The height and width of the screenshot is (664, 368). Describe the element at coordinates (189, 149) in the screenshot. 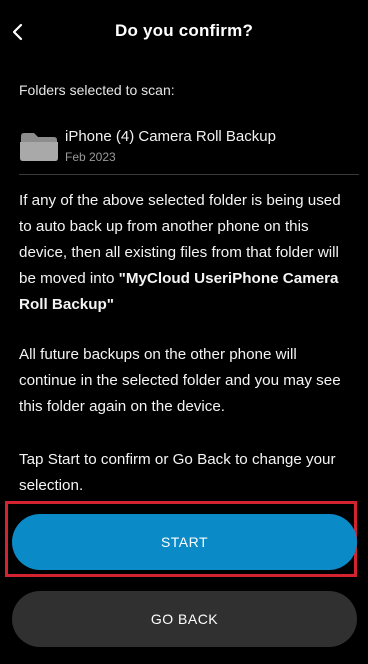

I see `folder-list-item: iPhone (4) Camera Roll Backup Feb 2023` at that location.